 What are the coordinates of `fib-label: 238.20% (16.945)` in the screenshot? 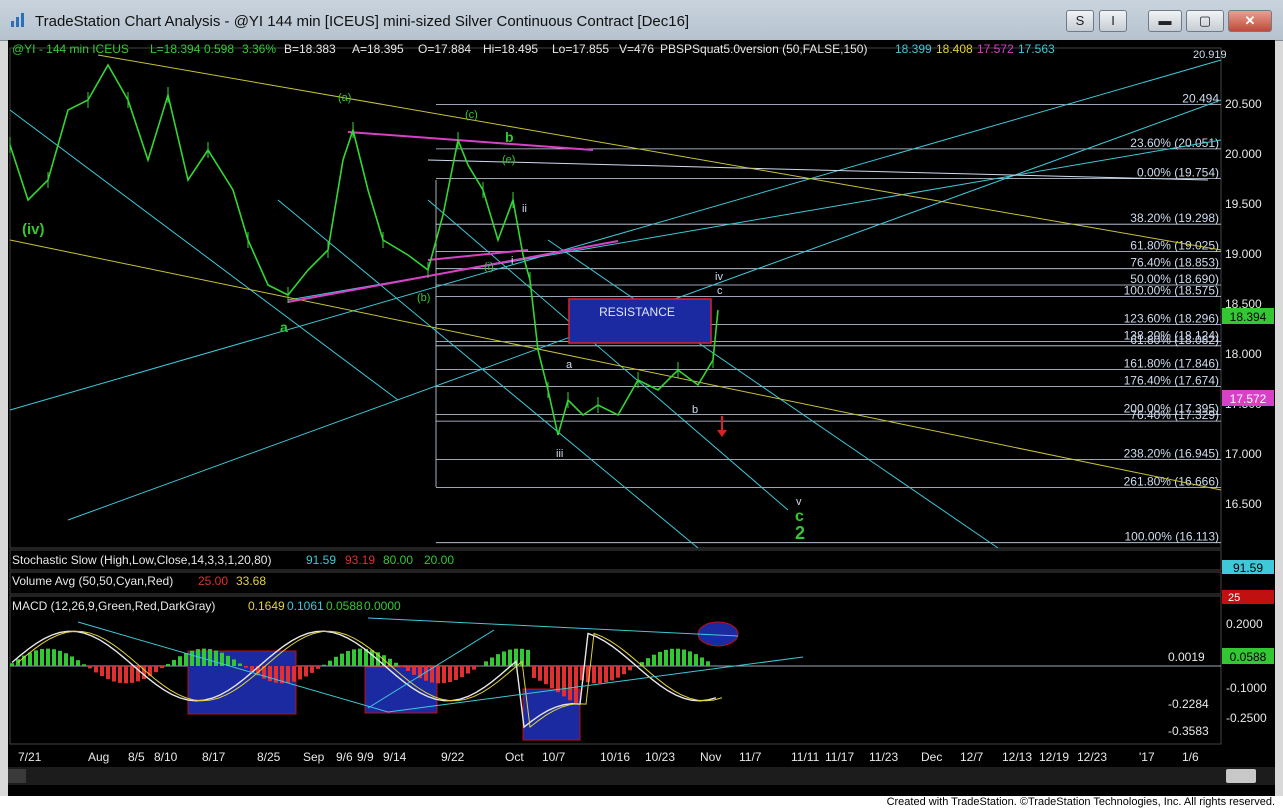 It's located at (1171, 454).